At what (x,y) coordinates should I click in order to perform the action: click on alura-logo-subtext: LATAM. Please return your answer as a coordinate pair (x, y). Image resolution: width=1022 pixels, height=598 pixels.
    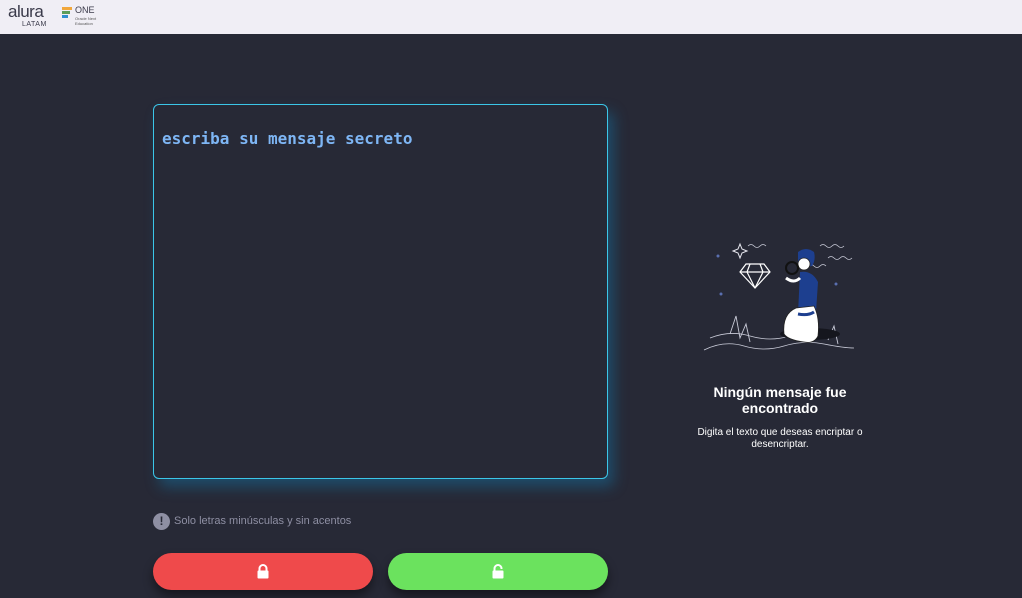
    Looking at the image, I should click on (34, 24).